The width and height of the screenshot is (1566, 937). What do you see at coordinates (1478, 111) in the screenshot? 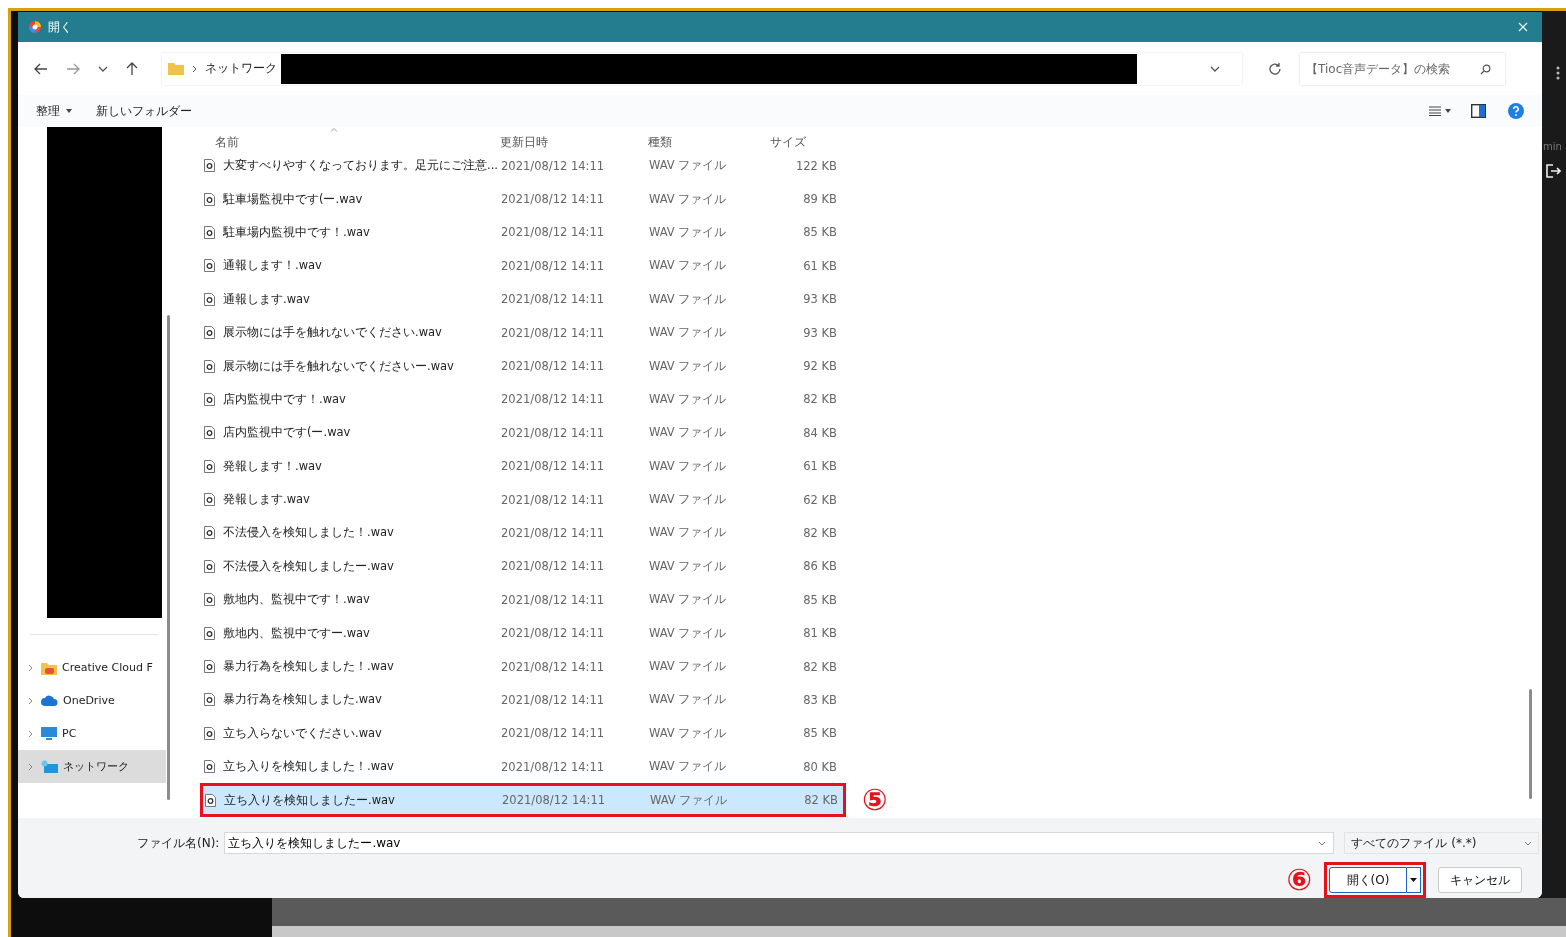
I see `preview-pane-icon` at bounding box center [1478, 111].